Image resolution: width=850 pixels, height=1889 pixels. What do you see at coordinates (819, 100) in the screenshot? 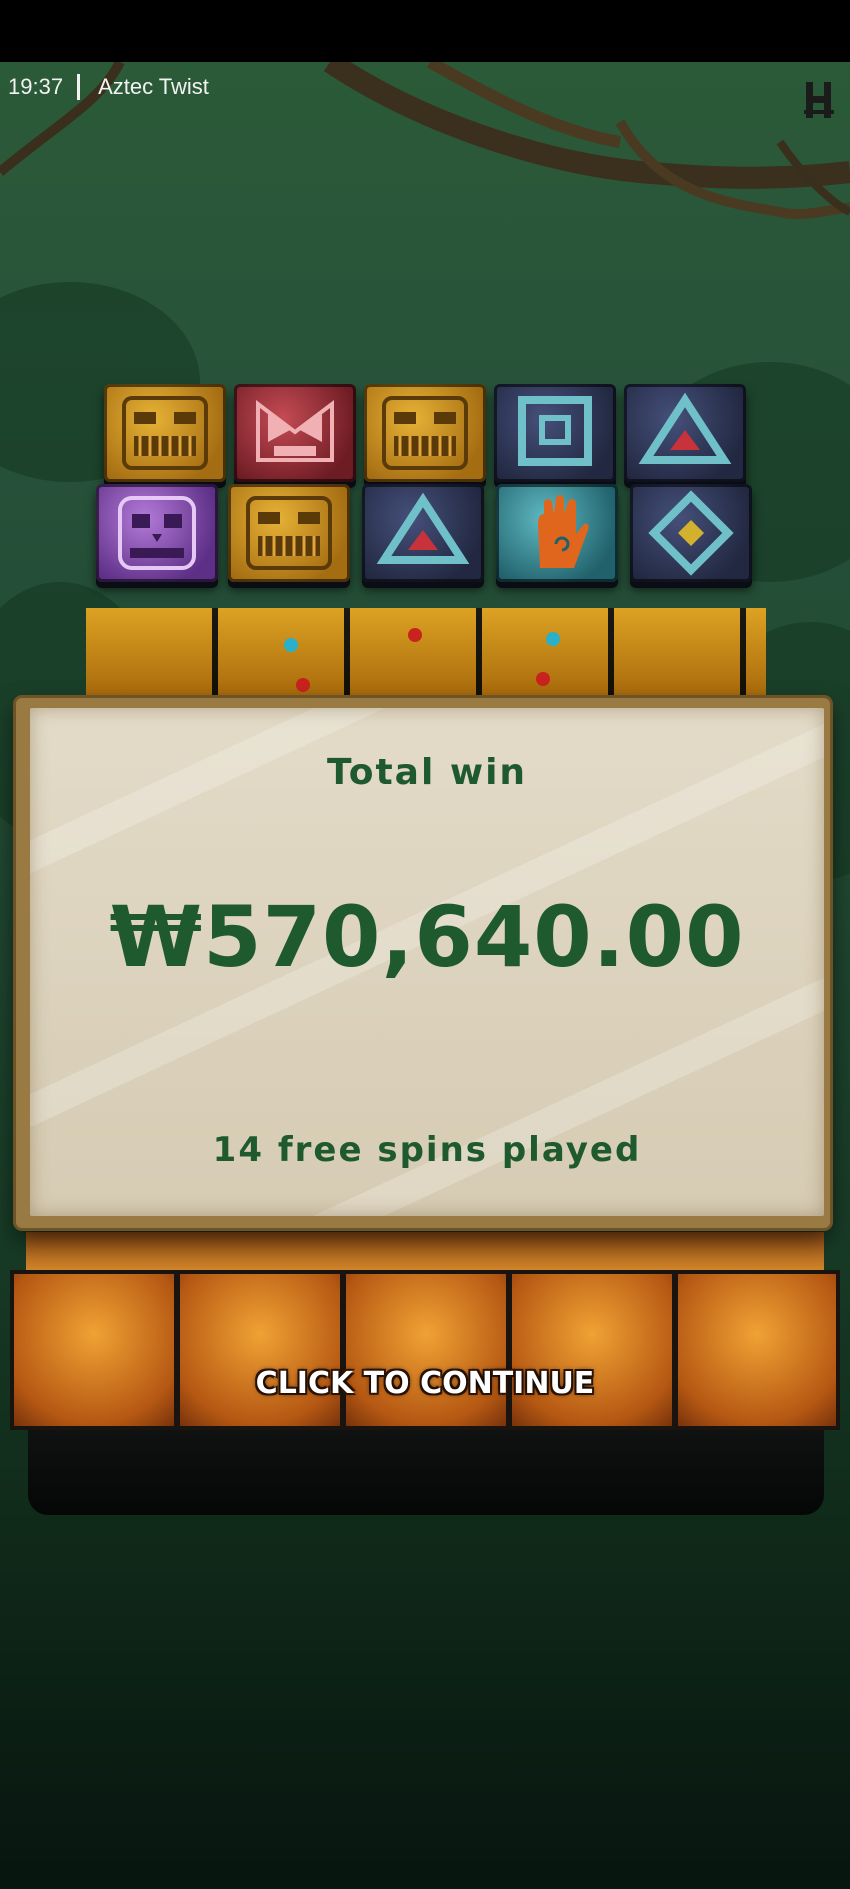
I see `hacksaw-logo-icon` at bounding box center [819, 100].